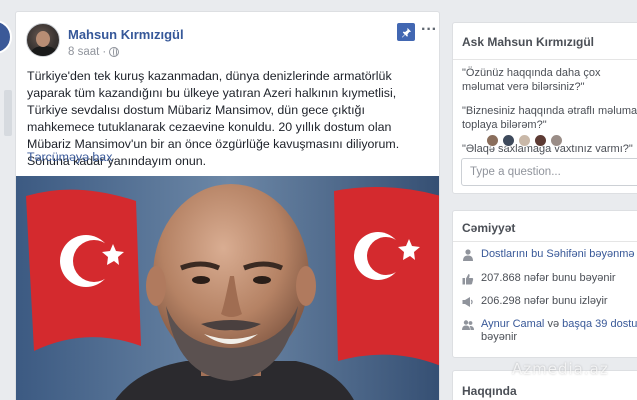  I want to click on follows-row: 206.298 nəfər bunu izləyir, so click(535, 301).